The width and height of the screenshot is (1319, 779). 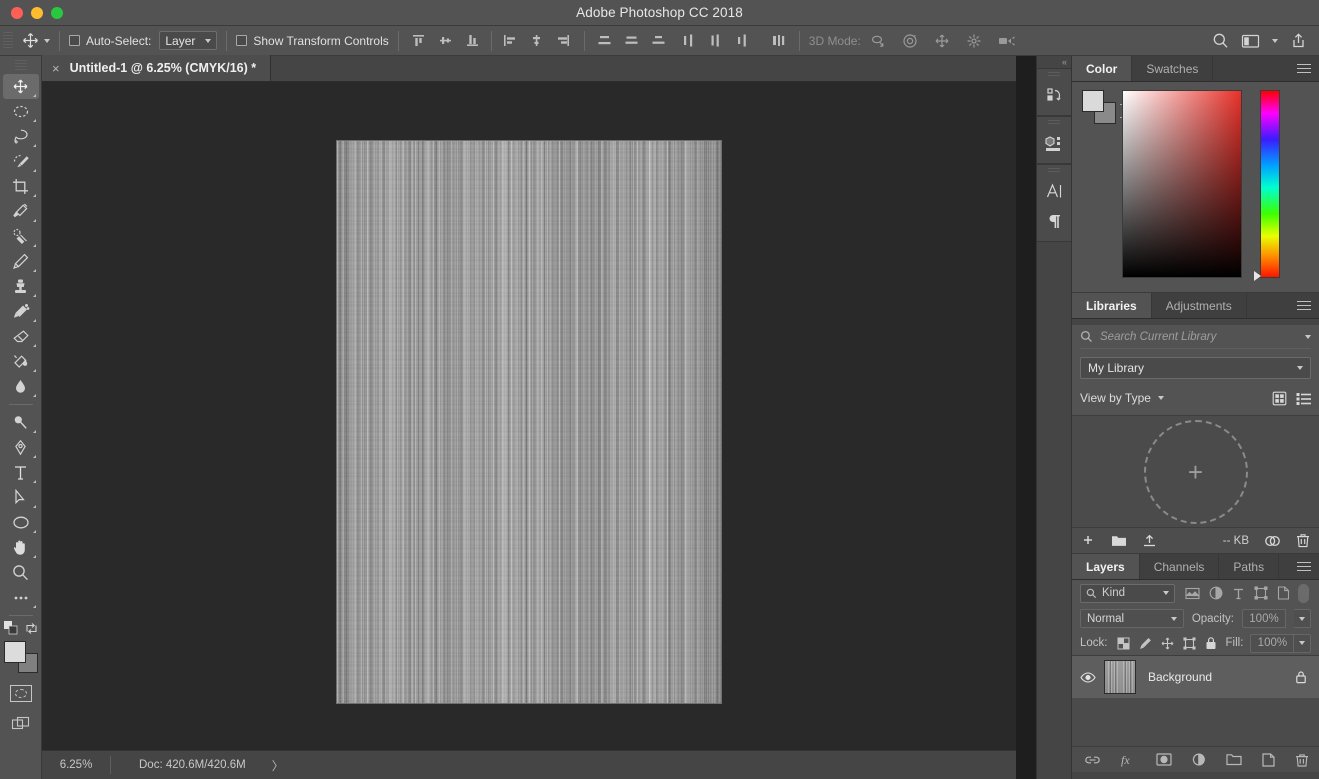 What do you see at coordinates (1303, 398) in the screenshot?
I see `list-view-icon` at bounding box center [1303, 398].